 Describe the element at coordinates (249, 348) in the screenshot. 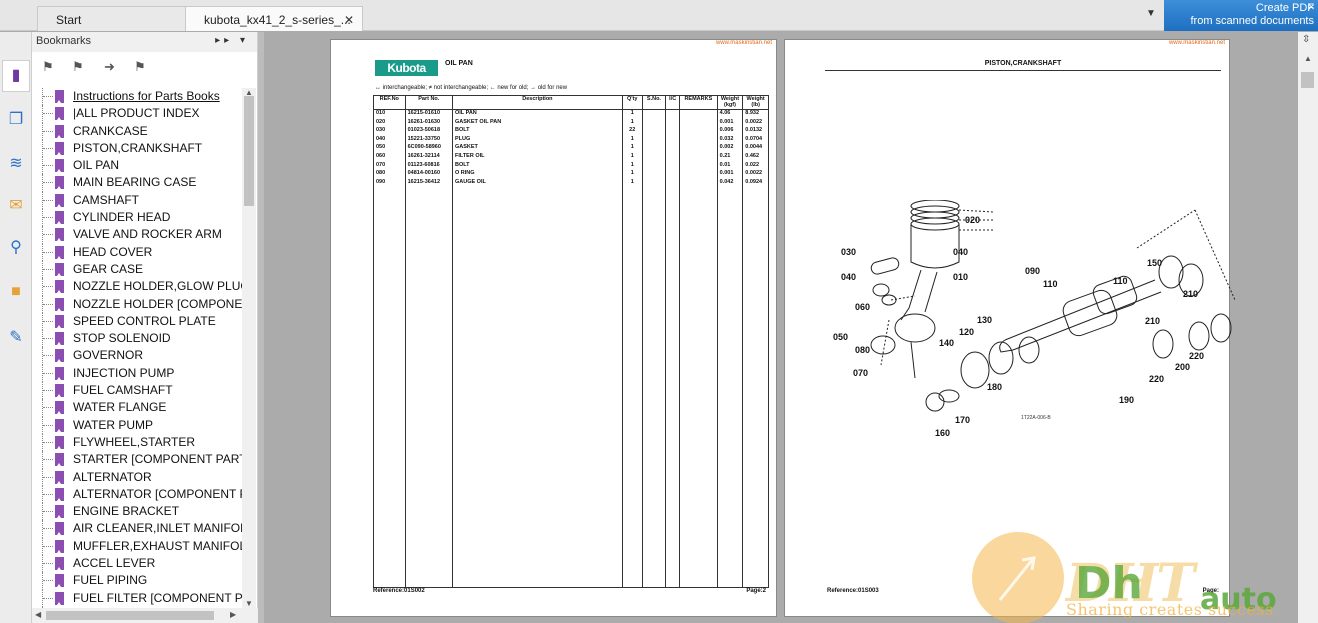

I see `bookmarks-vertical-scrollbar: ▲ ▼` at that location.